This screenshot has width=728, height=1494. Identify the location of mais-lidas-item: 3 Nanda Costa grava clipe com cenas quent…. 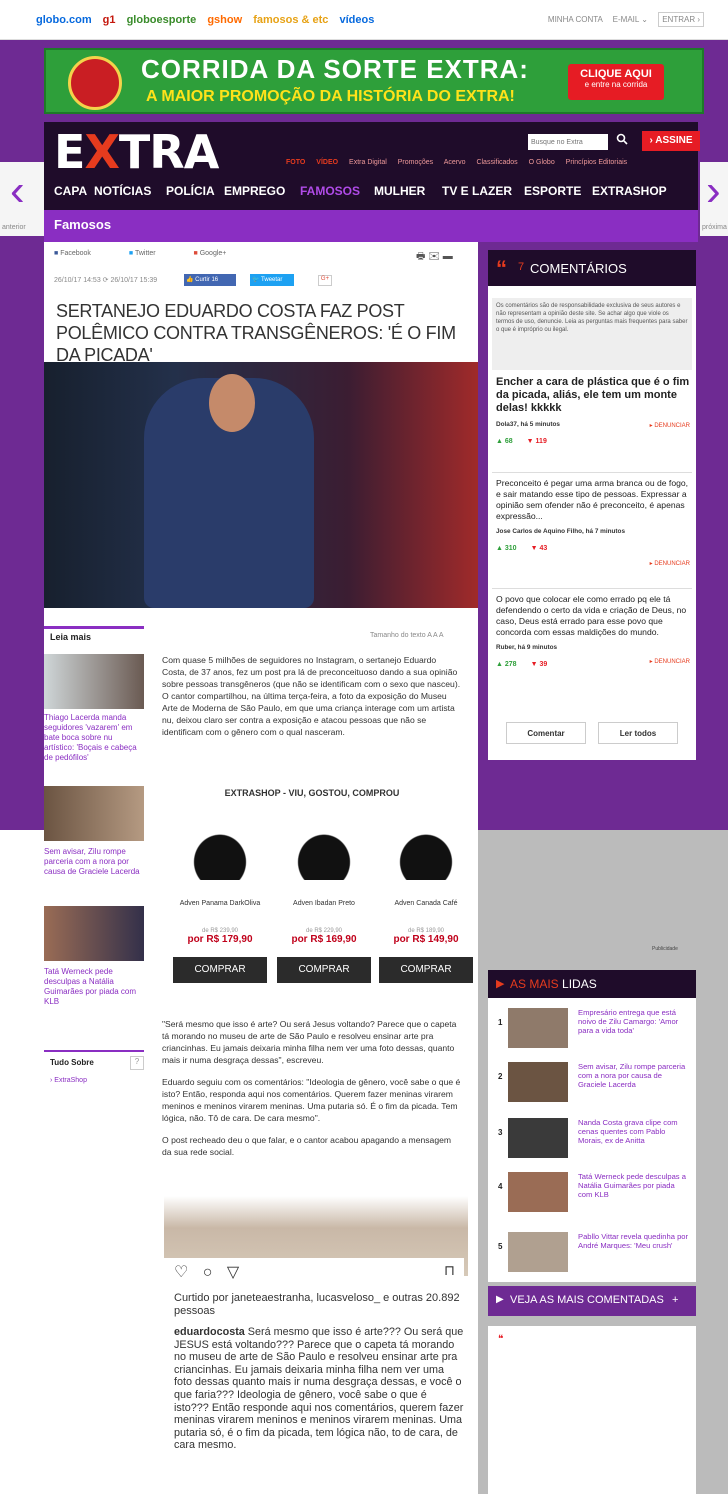
(594, 1140).